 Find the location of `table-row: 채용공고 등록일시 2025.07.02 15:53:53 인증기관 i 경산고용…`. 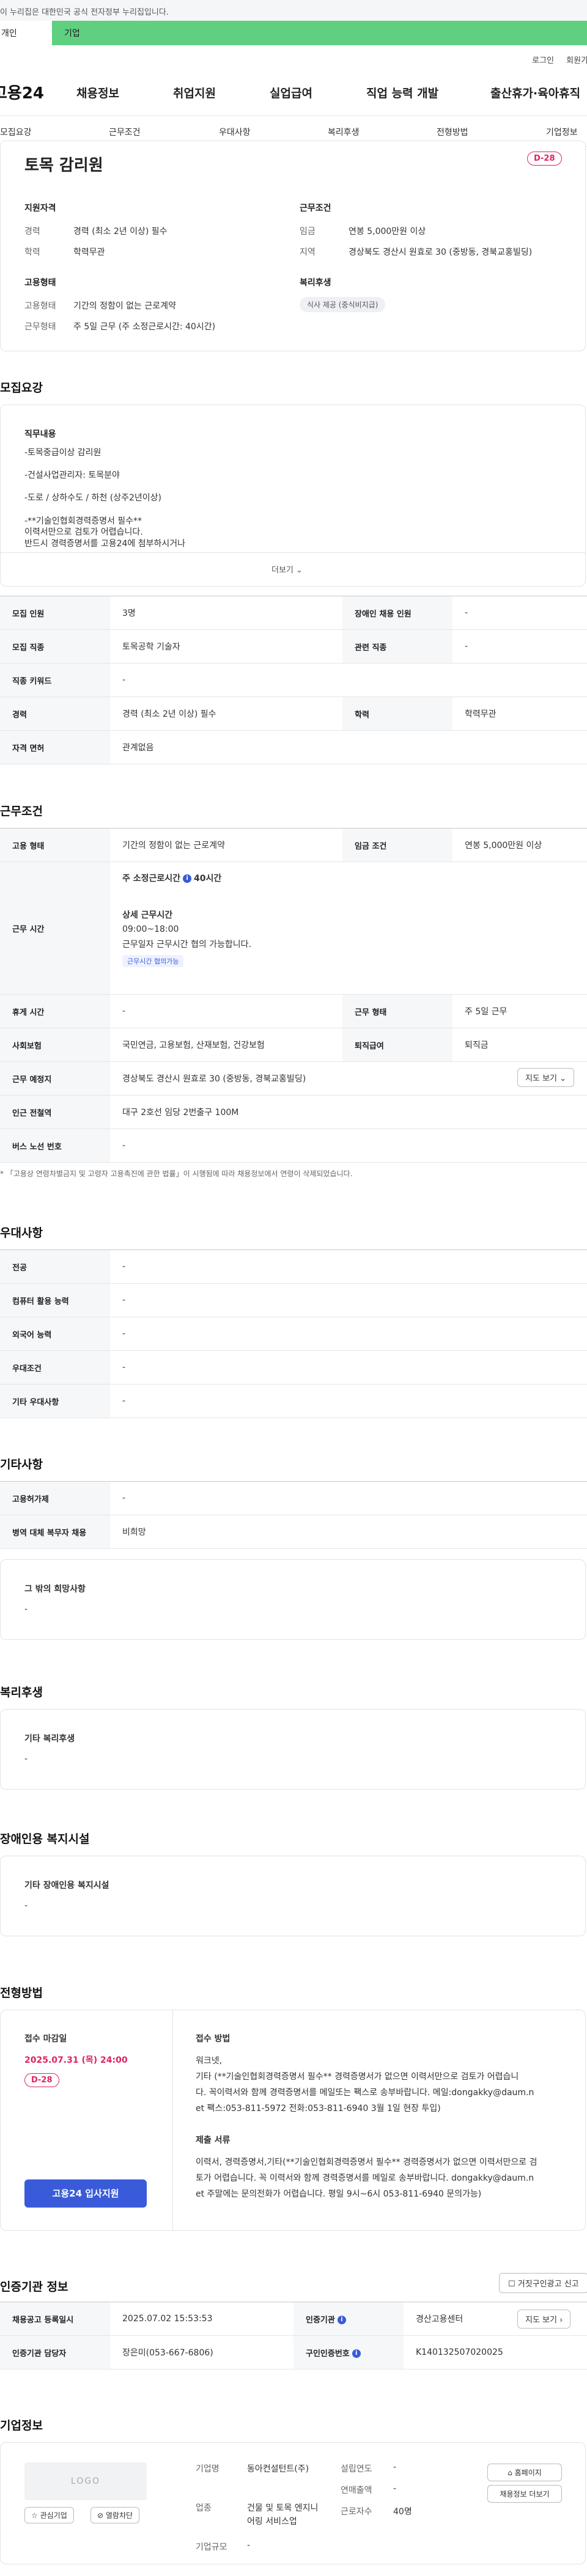

table-row: 채용공고 등록일시 2025.07.02 15:53:53 인증기관 i 경산고용… is located at coordinates (293, 2319).